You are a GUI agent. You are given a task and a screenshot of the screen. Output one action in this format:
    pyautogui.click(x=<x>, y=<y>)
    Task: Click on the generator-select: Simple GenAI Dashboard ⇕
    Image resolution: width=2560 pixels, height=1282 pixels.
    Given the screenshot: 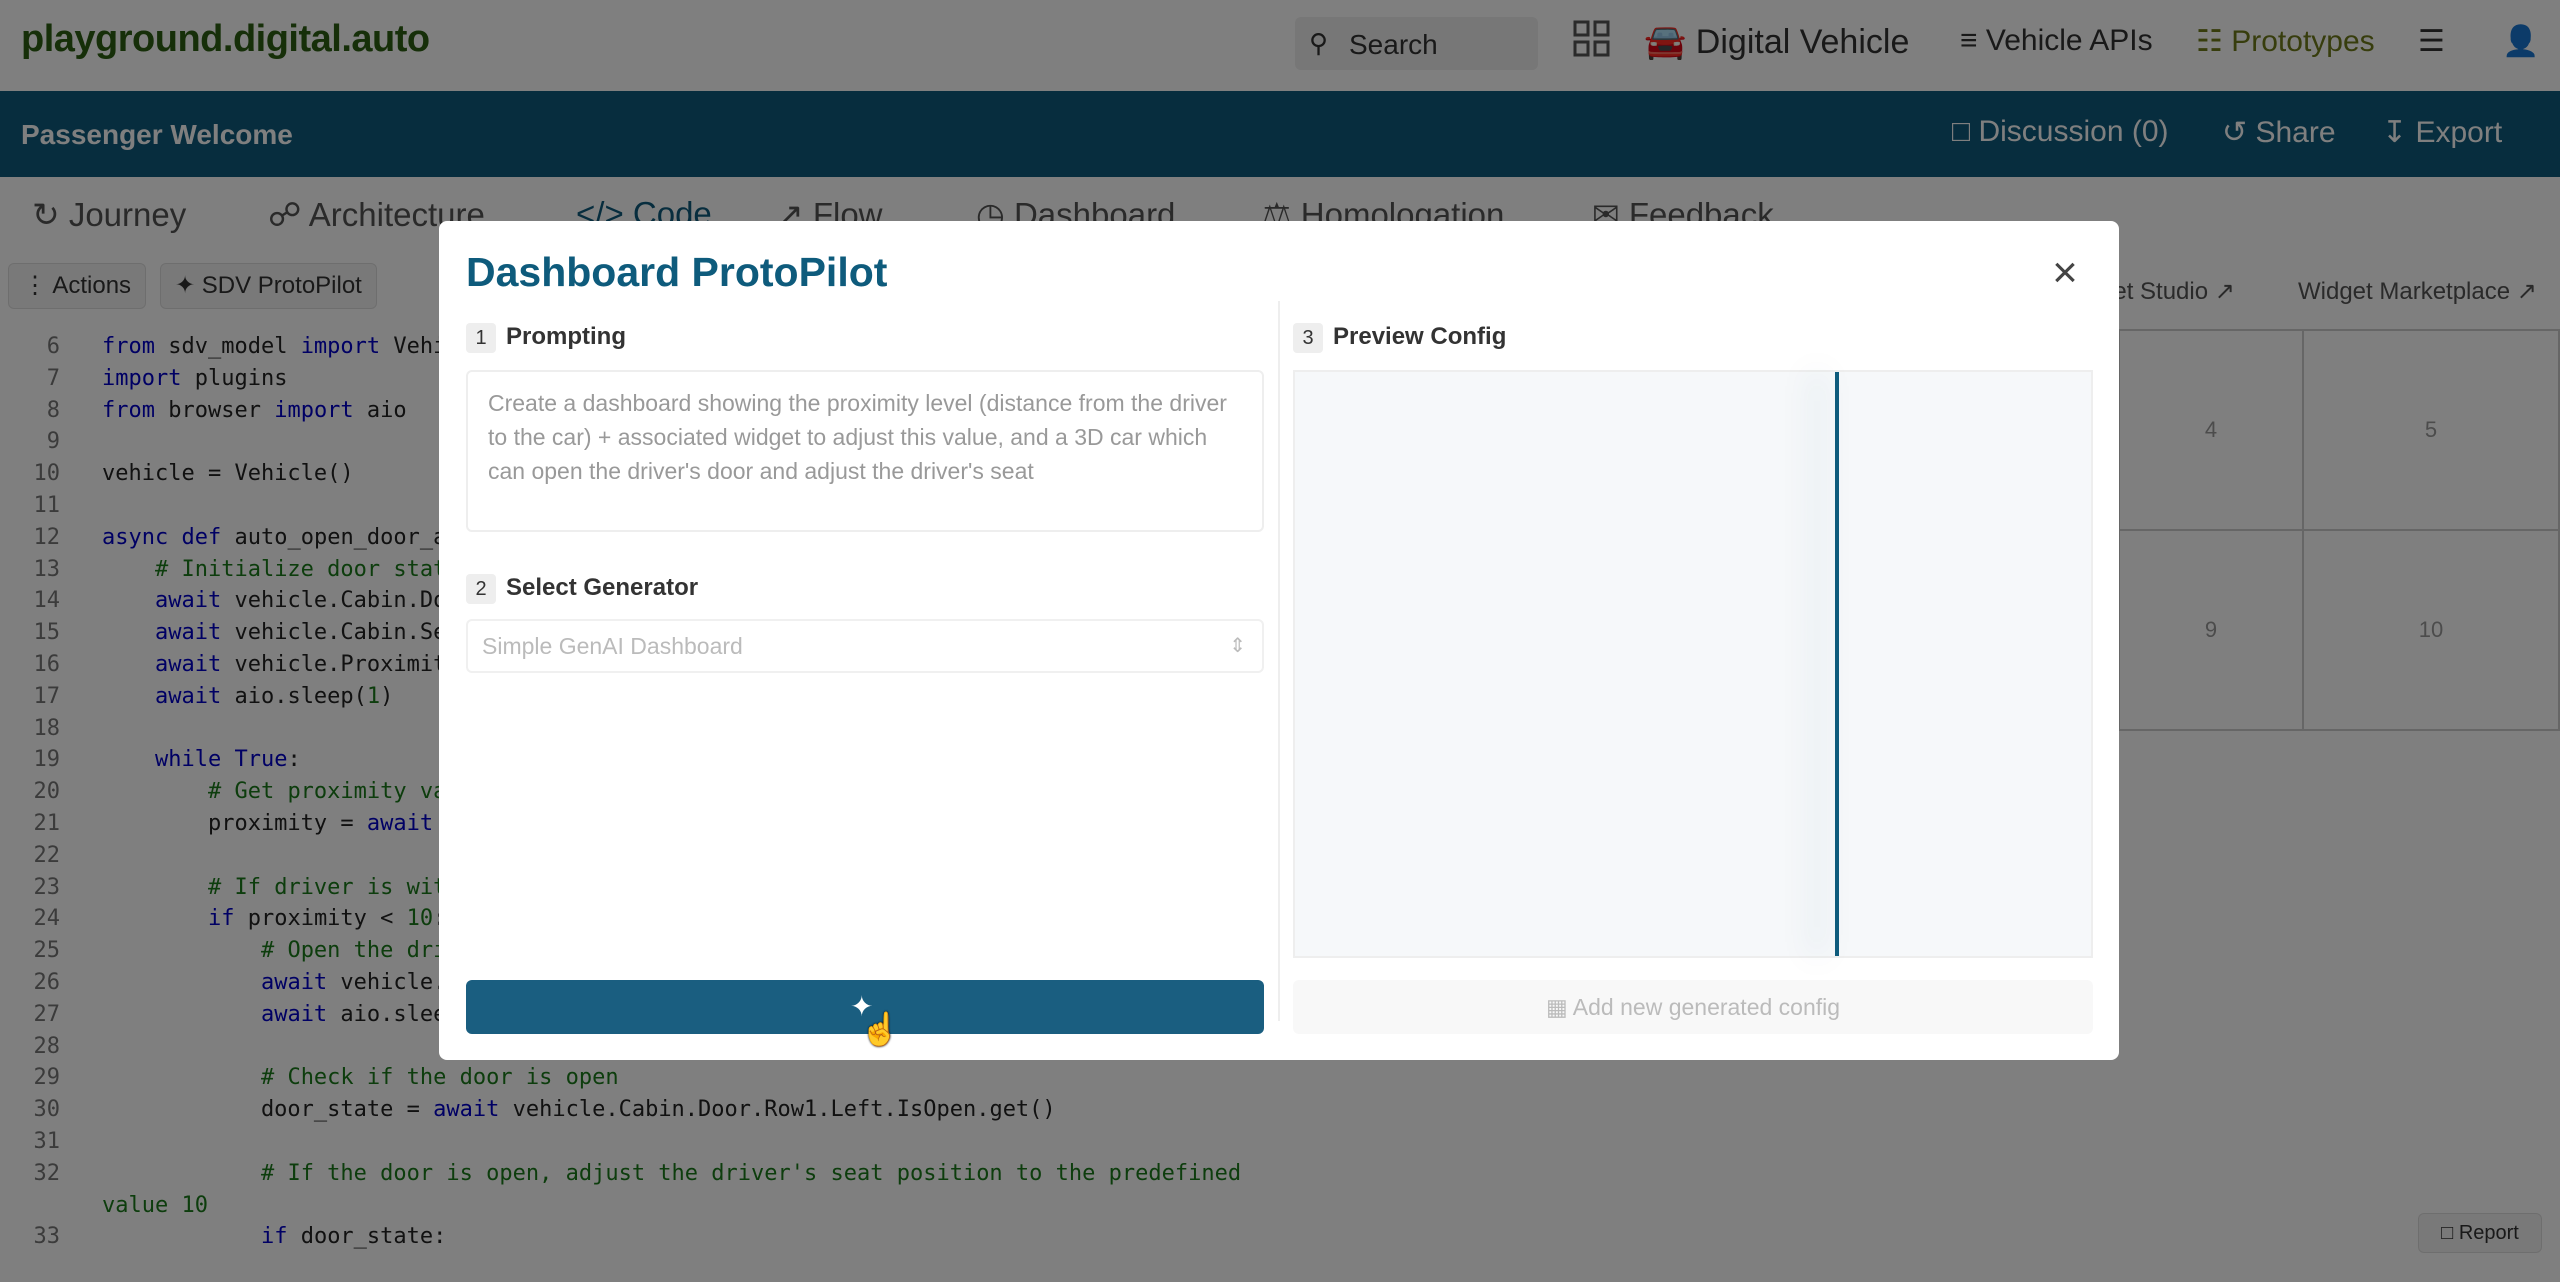 What is the action you would take?
    pyautogui.click(x=865, y=646)
    